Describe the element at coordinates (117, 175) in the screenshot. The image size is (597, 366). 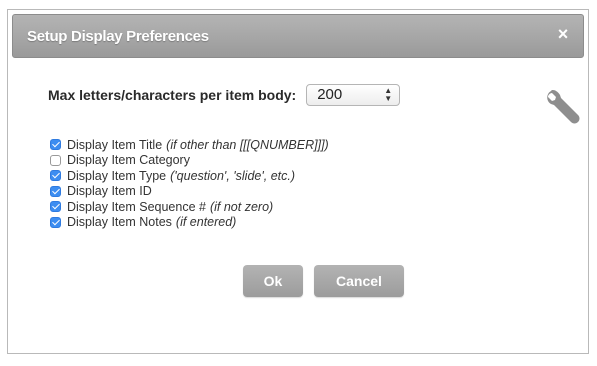
I see `option-label: Display Item Type` at that location.